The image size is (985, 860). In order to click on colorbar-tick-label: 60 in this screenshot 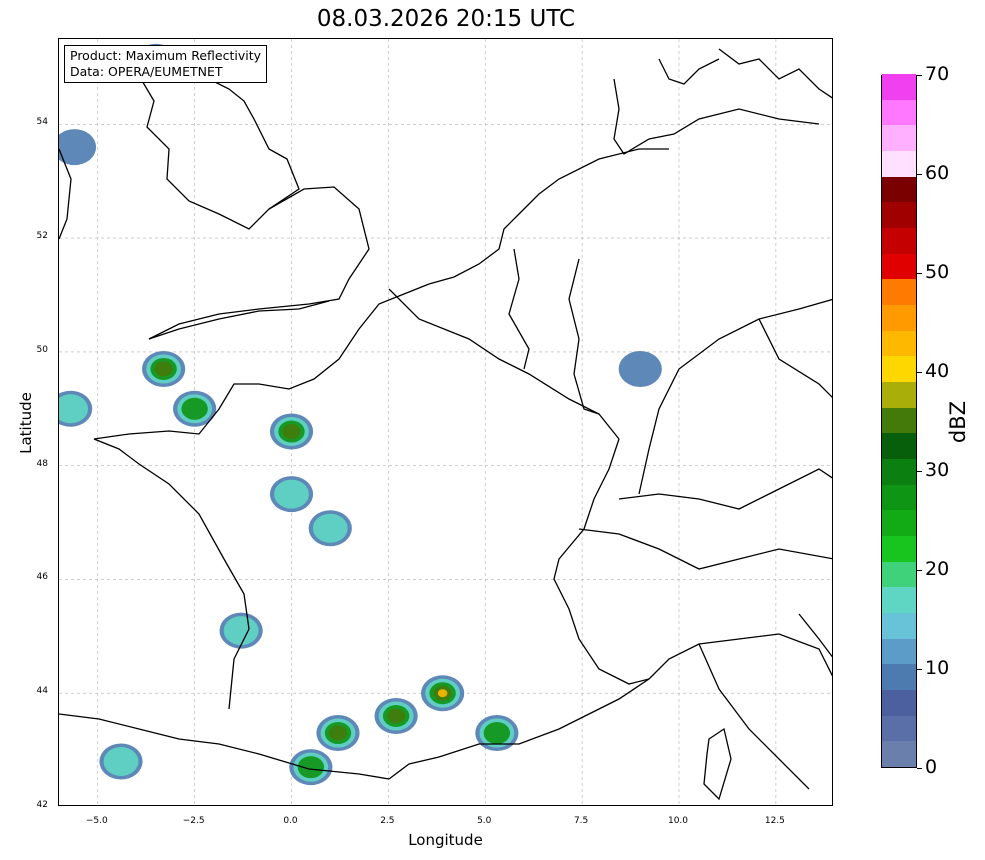, I will do `click(937, 173)`.